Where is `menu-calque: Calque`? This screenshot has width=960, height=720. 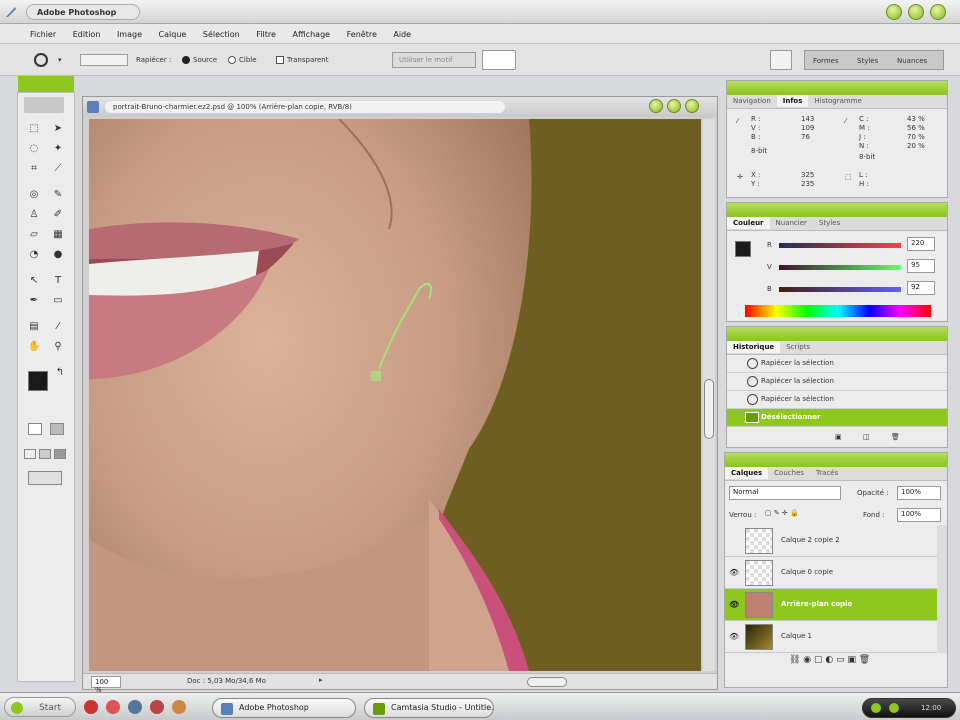 menu-calque: Calque is located at coordinates (173, 34).